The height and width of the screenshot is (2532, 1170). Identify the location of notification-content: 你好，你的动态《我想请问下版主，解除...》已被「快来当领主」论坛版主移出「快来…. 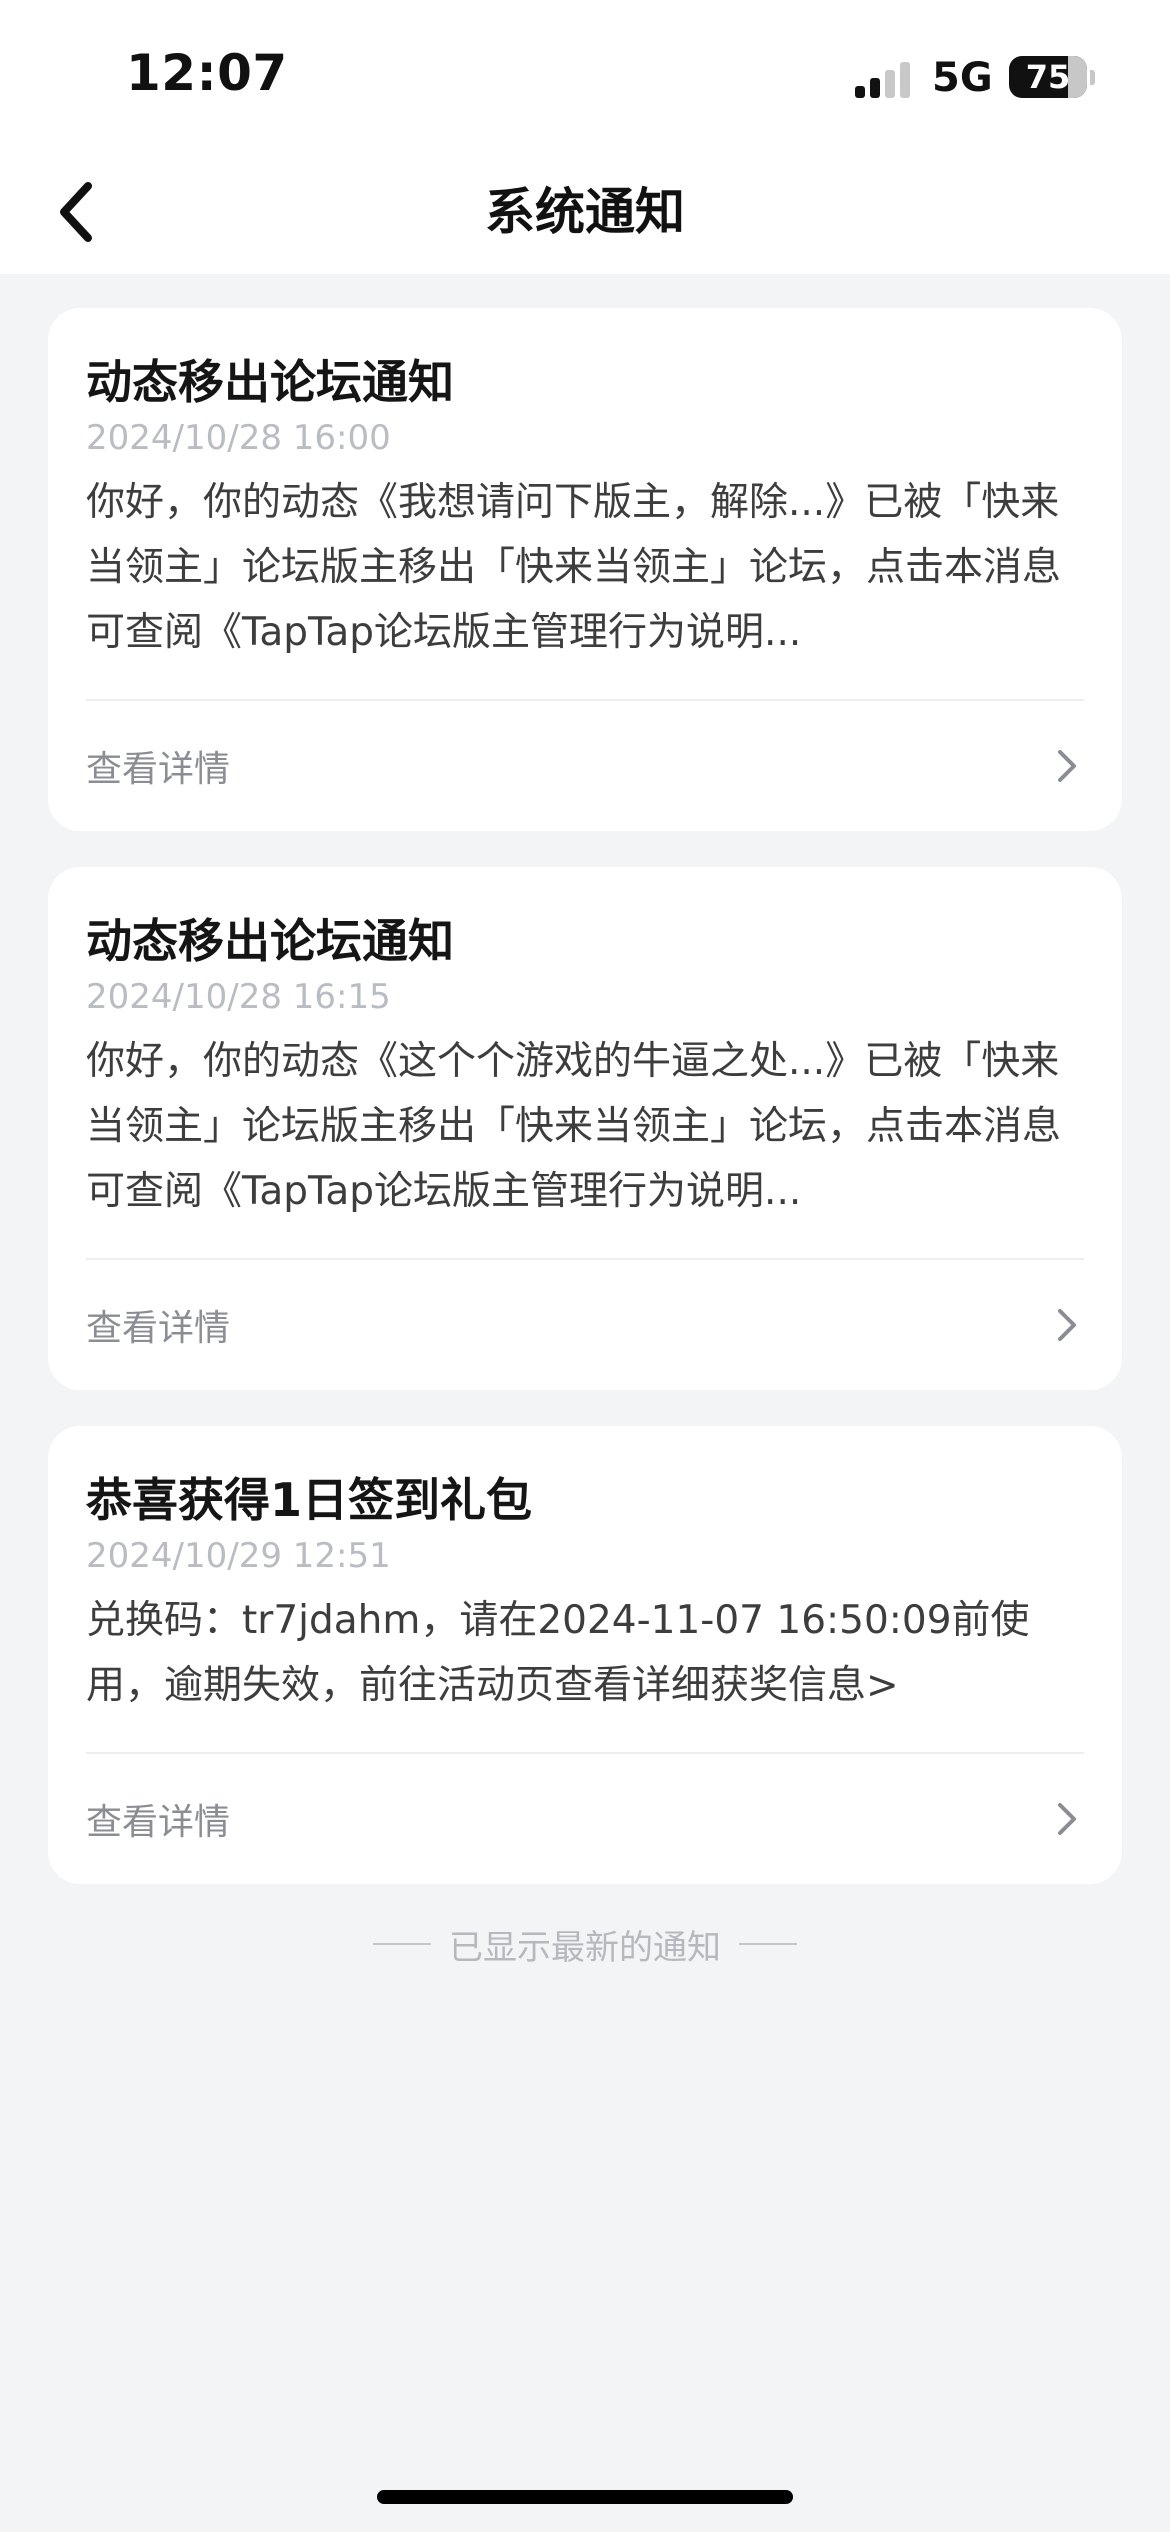
(574, 567).